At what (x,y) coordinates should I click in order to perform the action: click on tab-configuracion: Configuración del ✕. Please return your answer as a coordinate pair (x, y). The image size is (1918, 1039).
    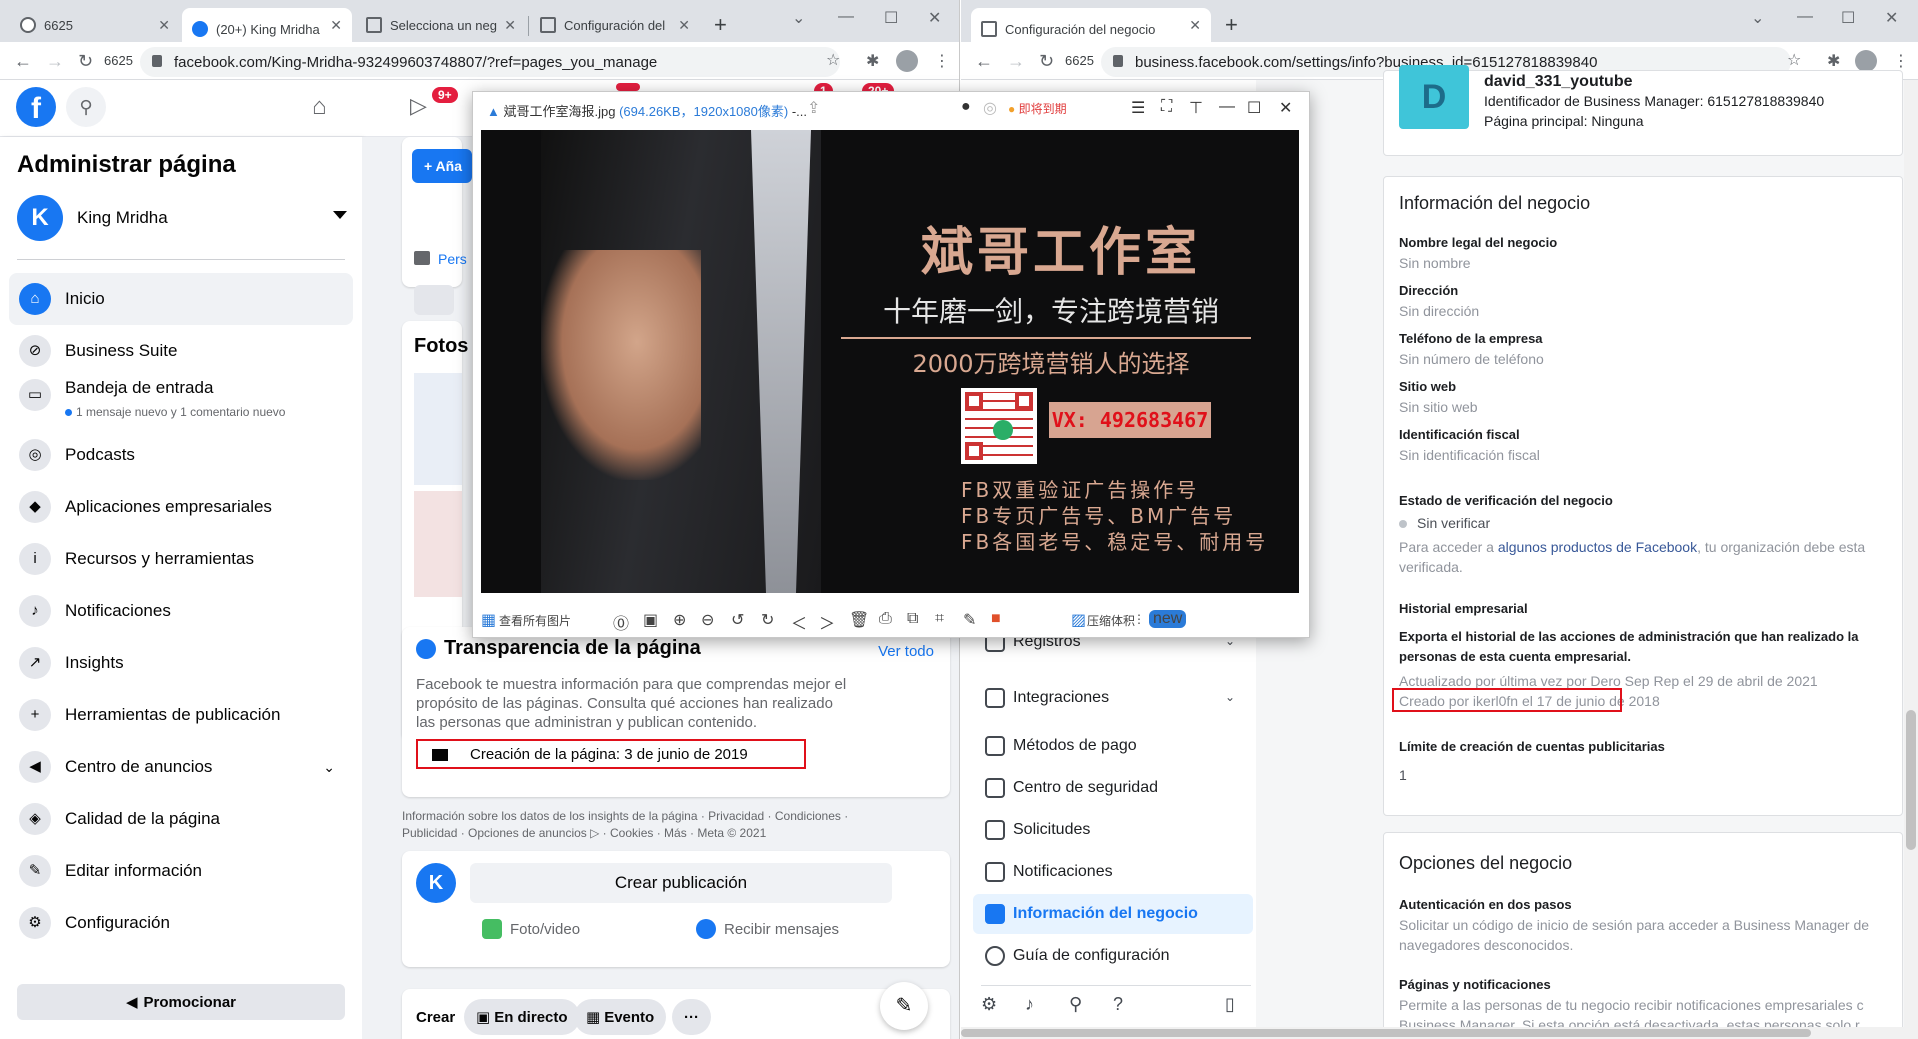
    Looking at the image, I should click on (615, 25).